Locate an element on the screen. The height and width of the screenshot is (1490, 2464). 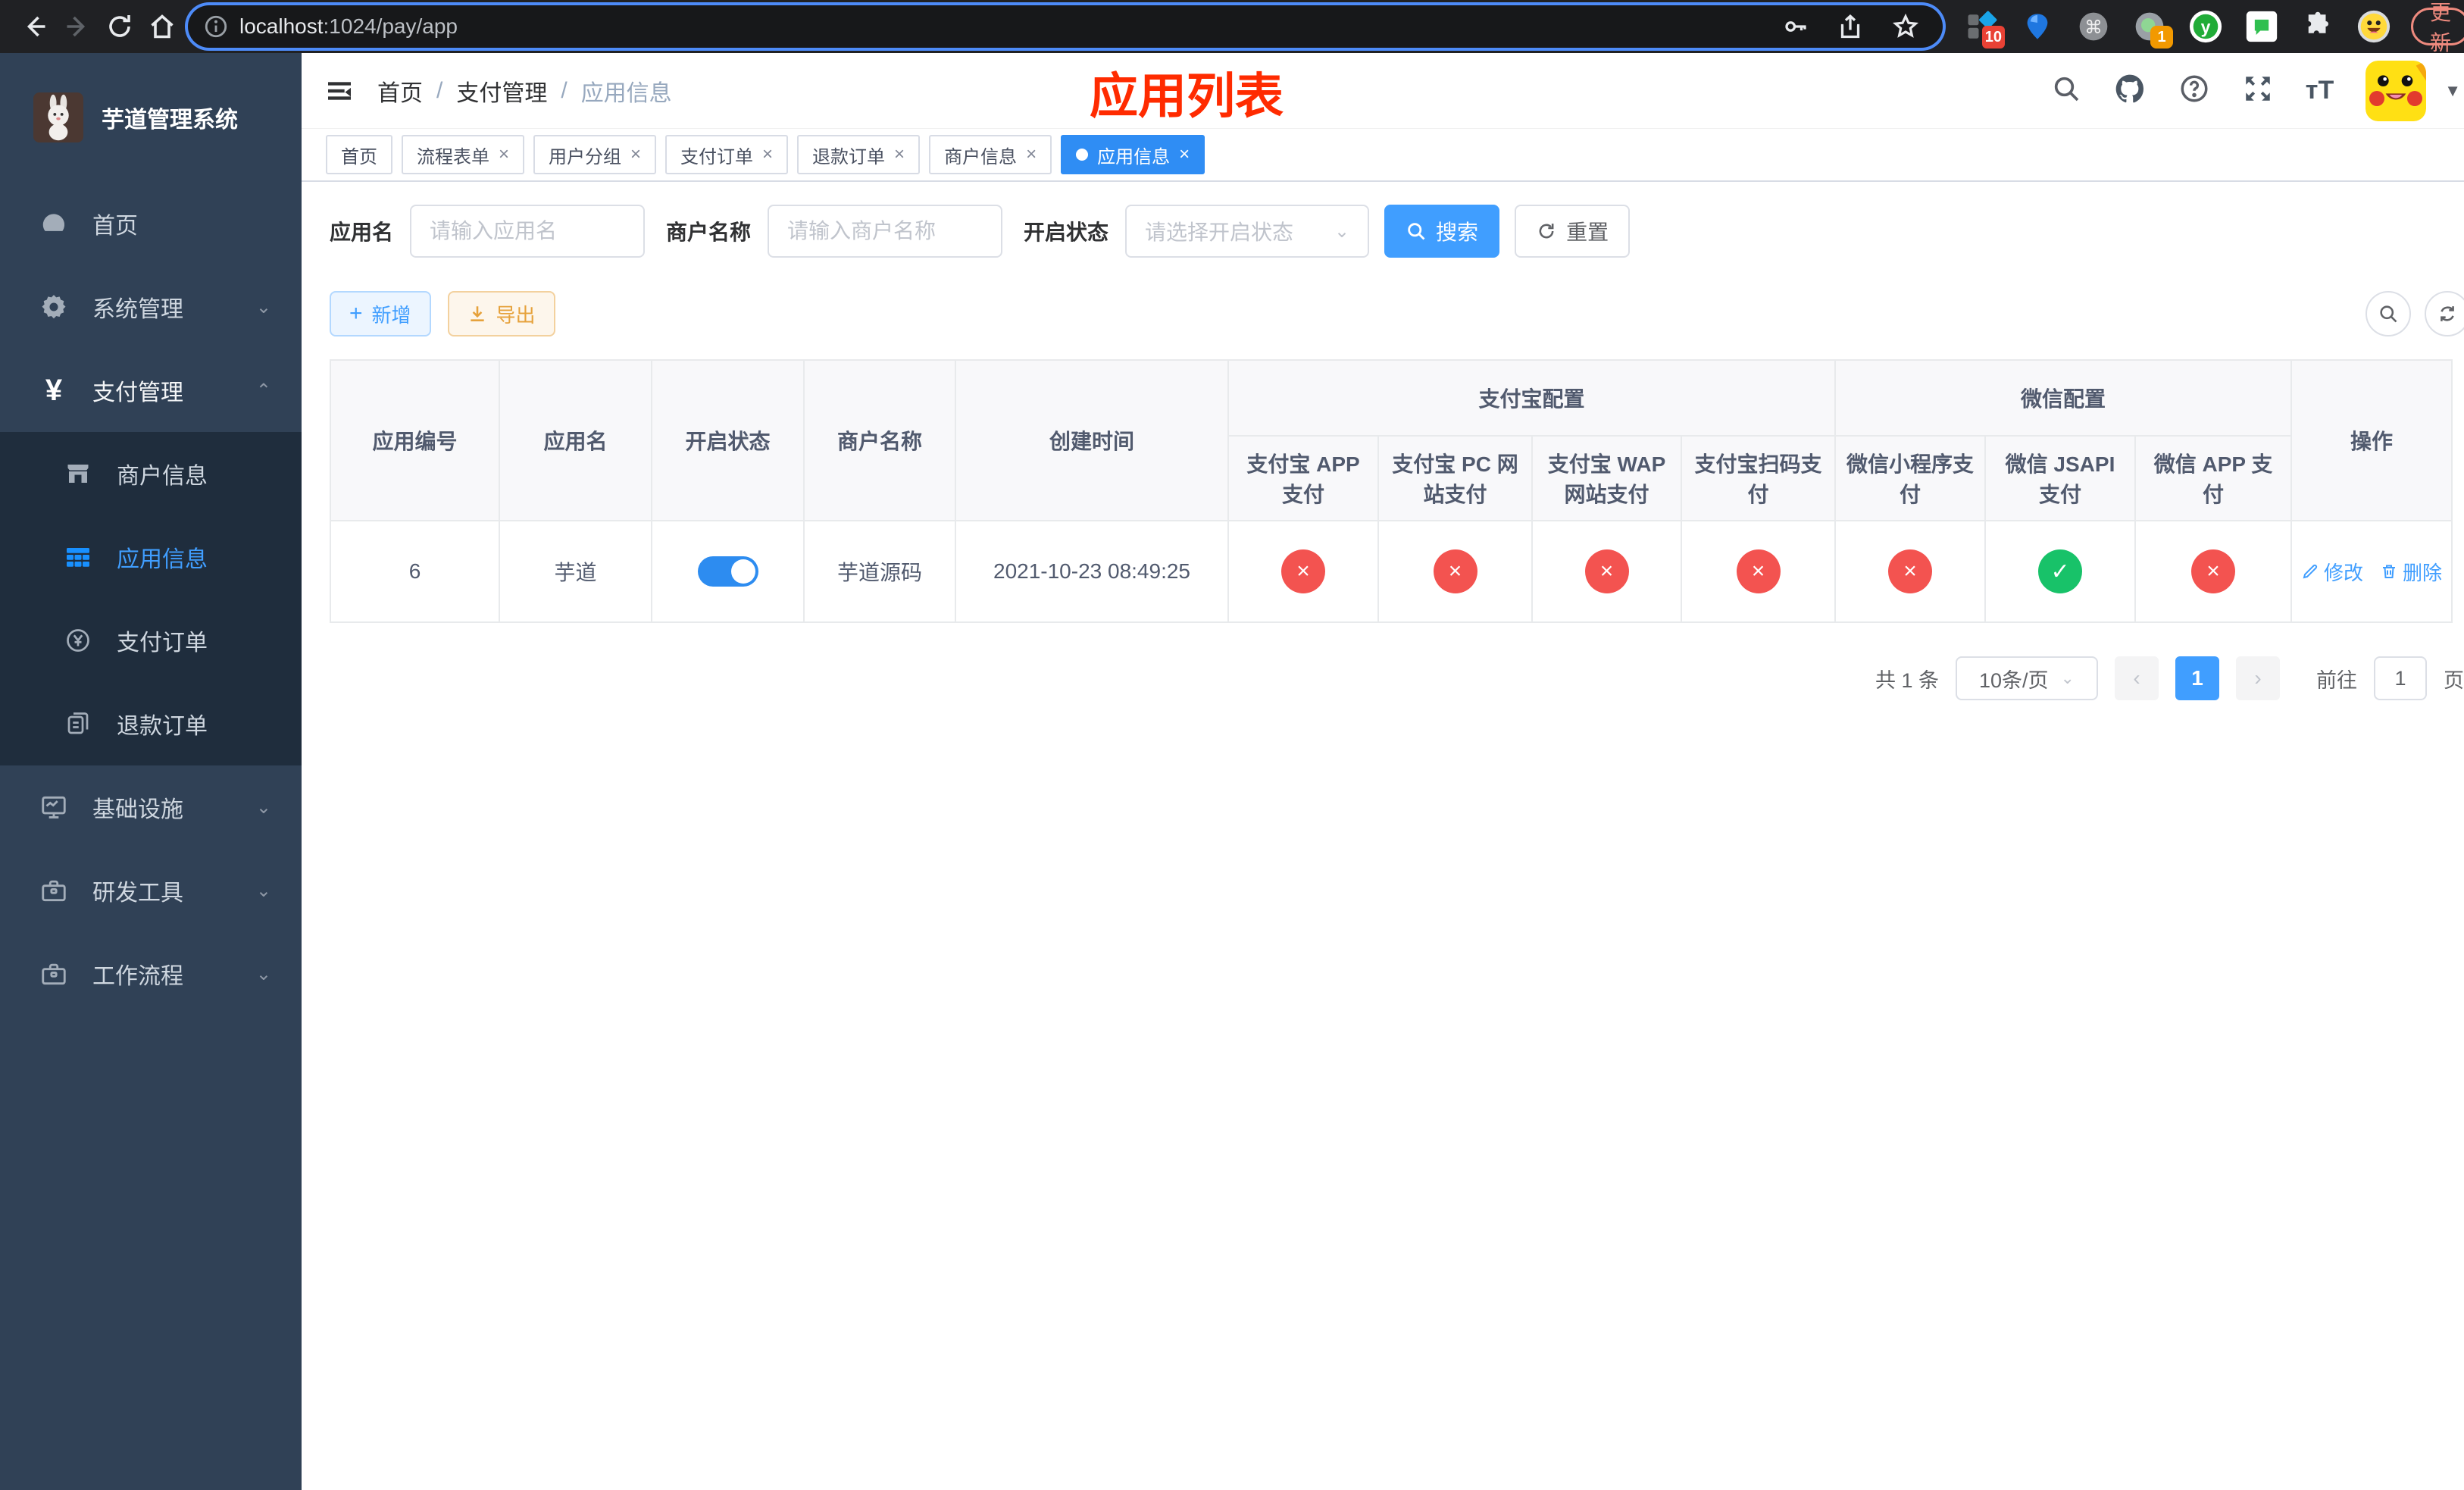
sidebar-item-infra: 基础设施 ⌄ is located at coordinates (151, 807).